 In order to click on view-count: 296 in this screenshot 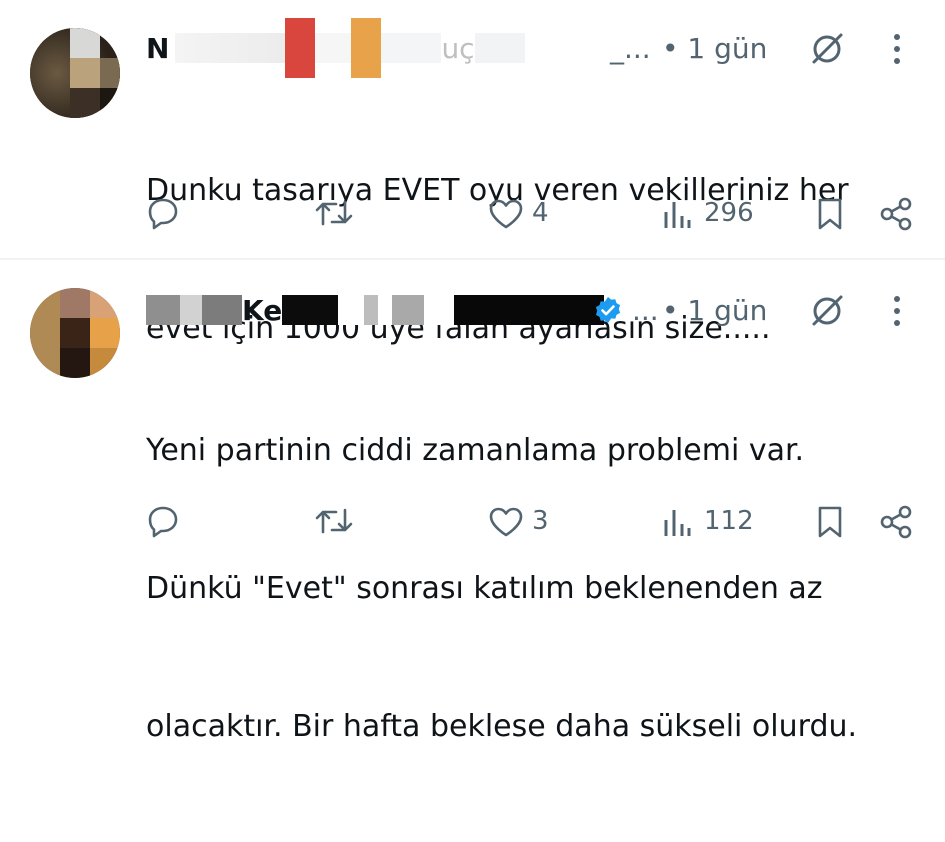, I will do `click(729, 213)`.